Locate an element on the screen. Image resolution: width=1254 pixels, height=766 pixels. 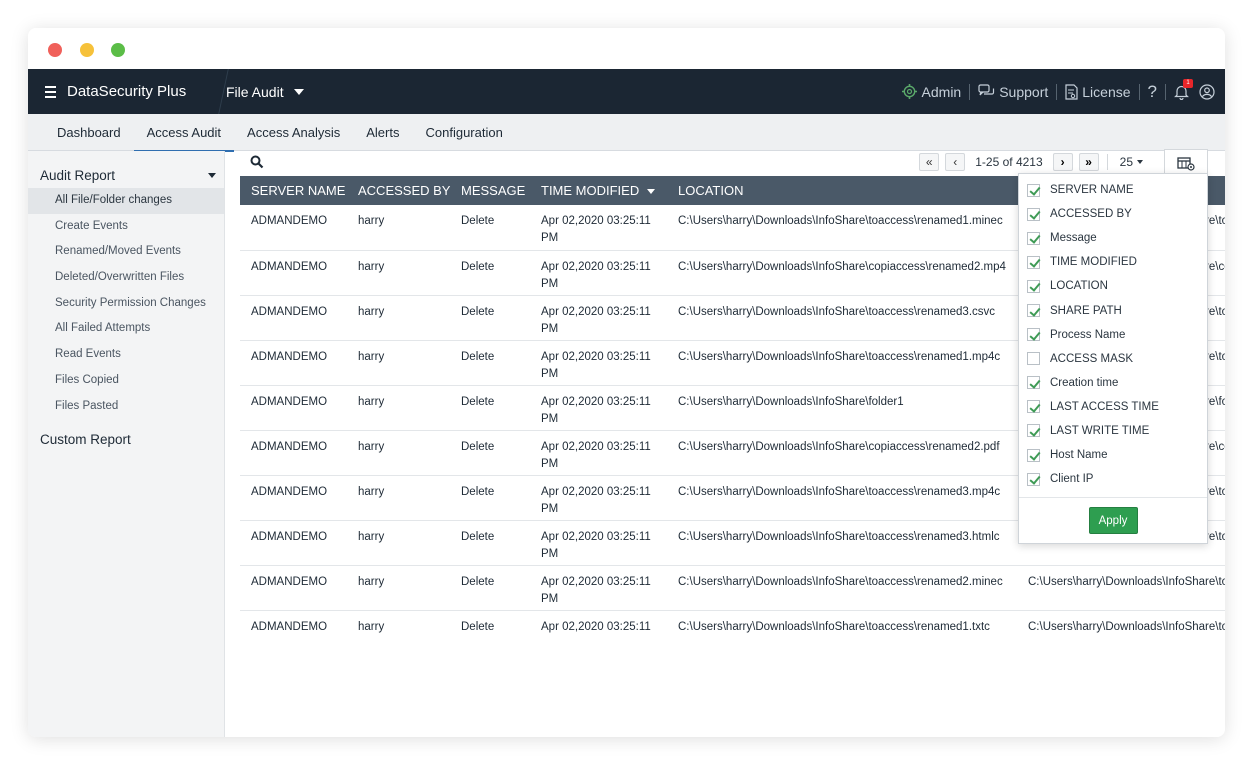
support-link: Support is located at coordinates (1013, 92).